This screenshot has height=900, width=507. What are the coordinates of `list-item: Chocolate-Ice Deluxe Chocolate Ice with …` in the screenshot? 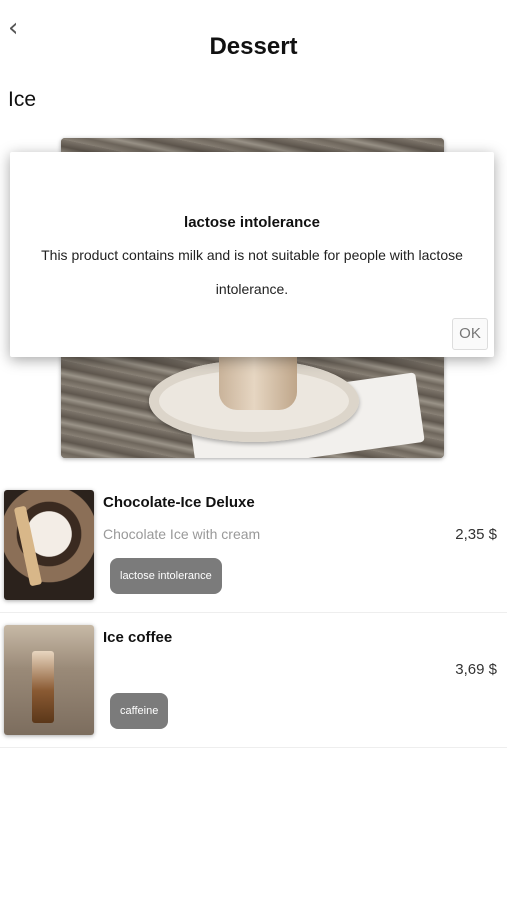 It's located at (253, 548).